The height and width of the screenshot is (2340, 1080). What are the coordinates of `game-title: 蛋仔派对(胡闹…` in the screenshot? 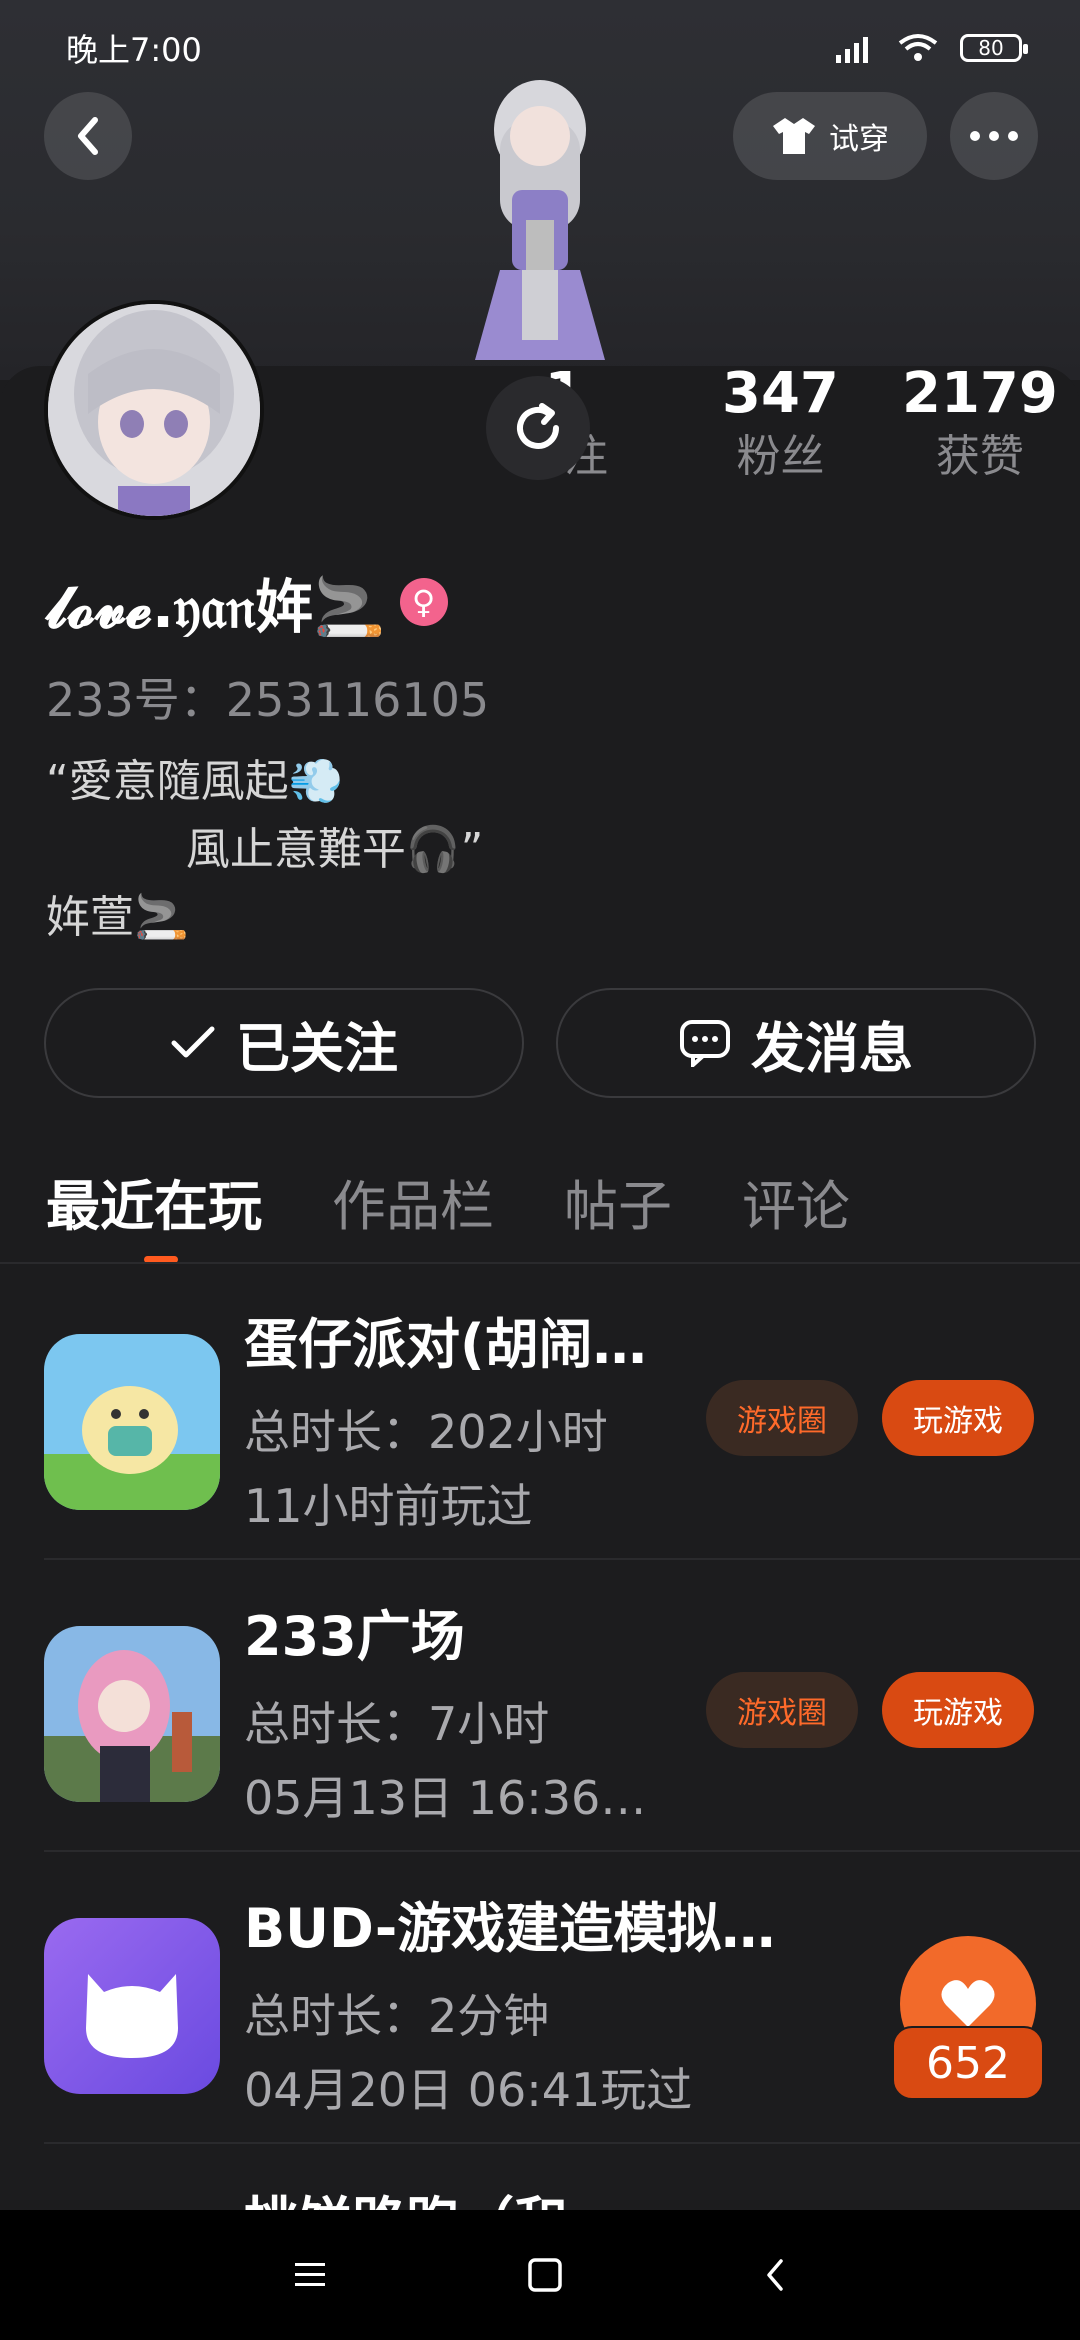 It's located at (445, 1344).